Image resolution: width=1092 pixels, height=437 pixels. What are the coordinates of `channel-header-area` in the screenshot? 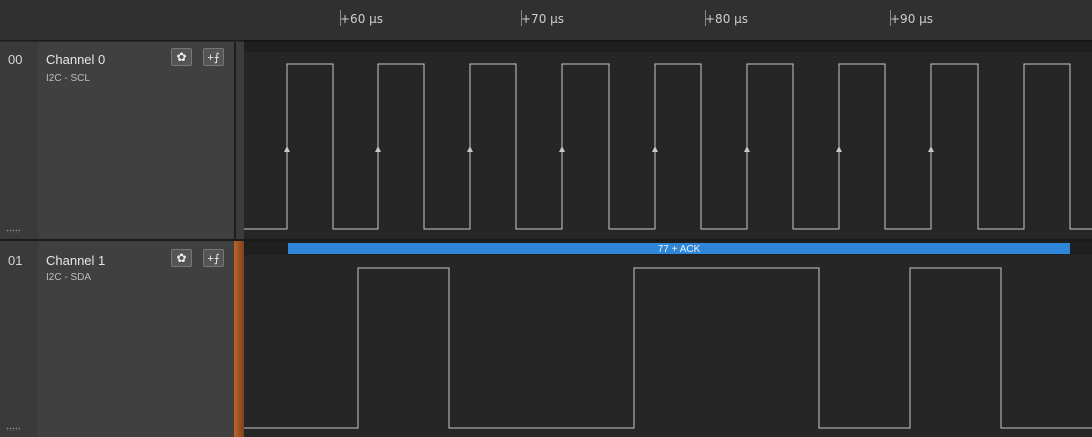 It's located at (122, 20).